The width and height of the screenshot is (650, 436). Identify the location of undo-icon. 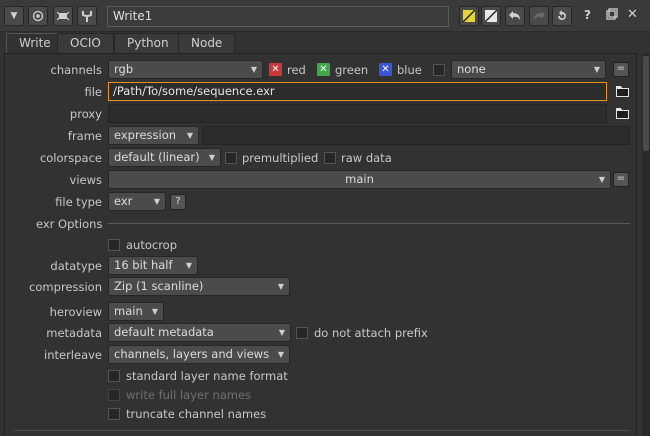
(515, 16).